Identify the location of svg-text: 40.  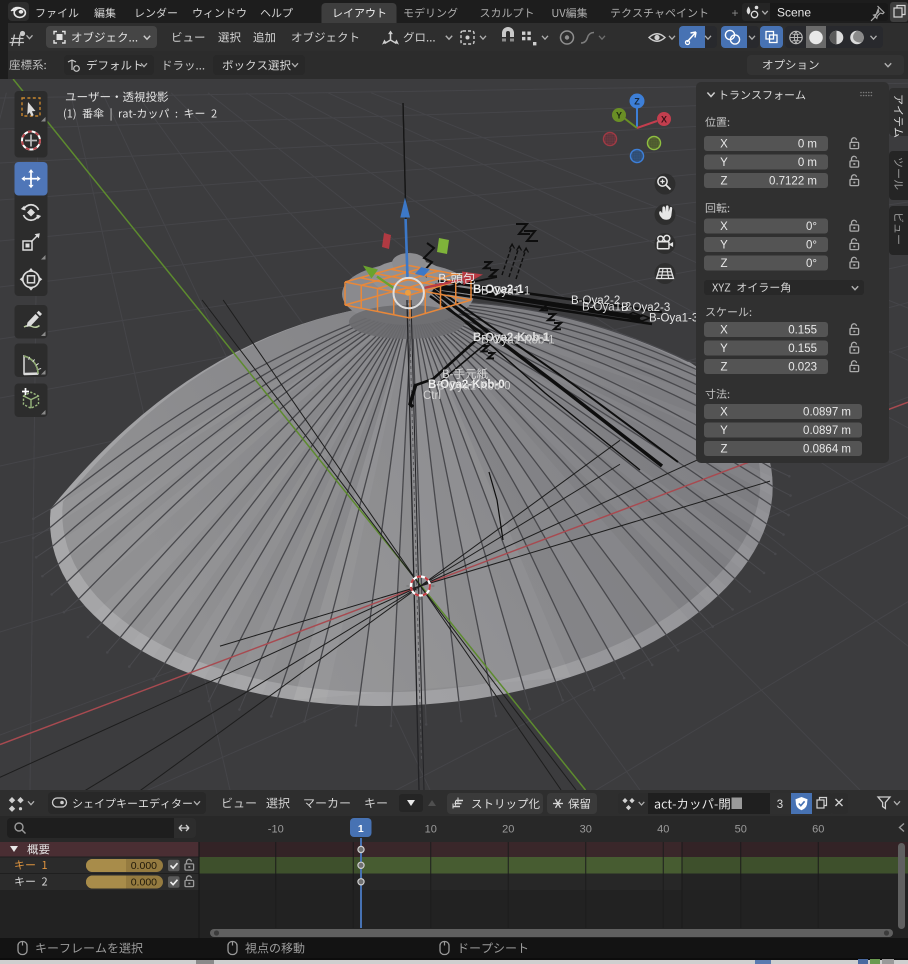
(663, 830).